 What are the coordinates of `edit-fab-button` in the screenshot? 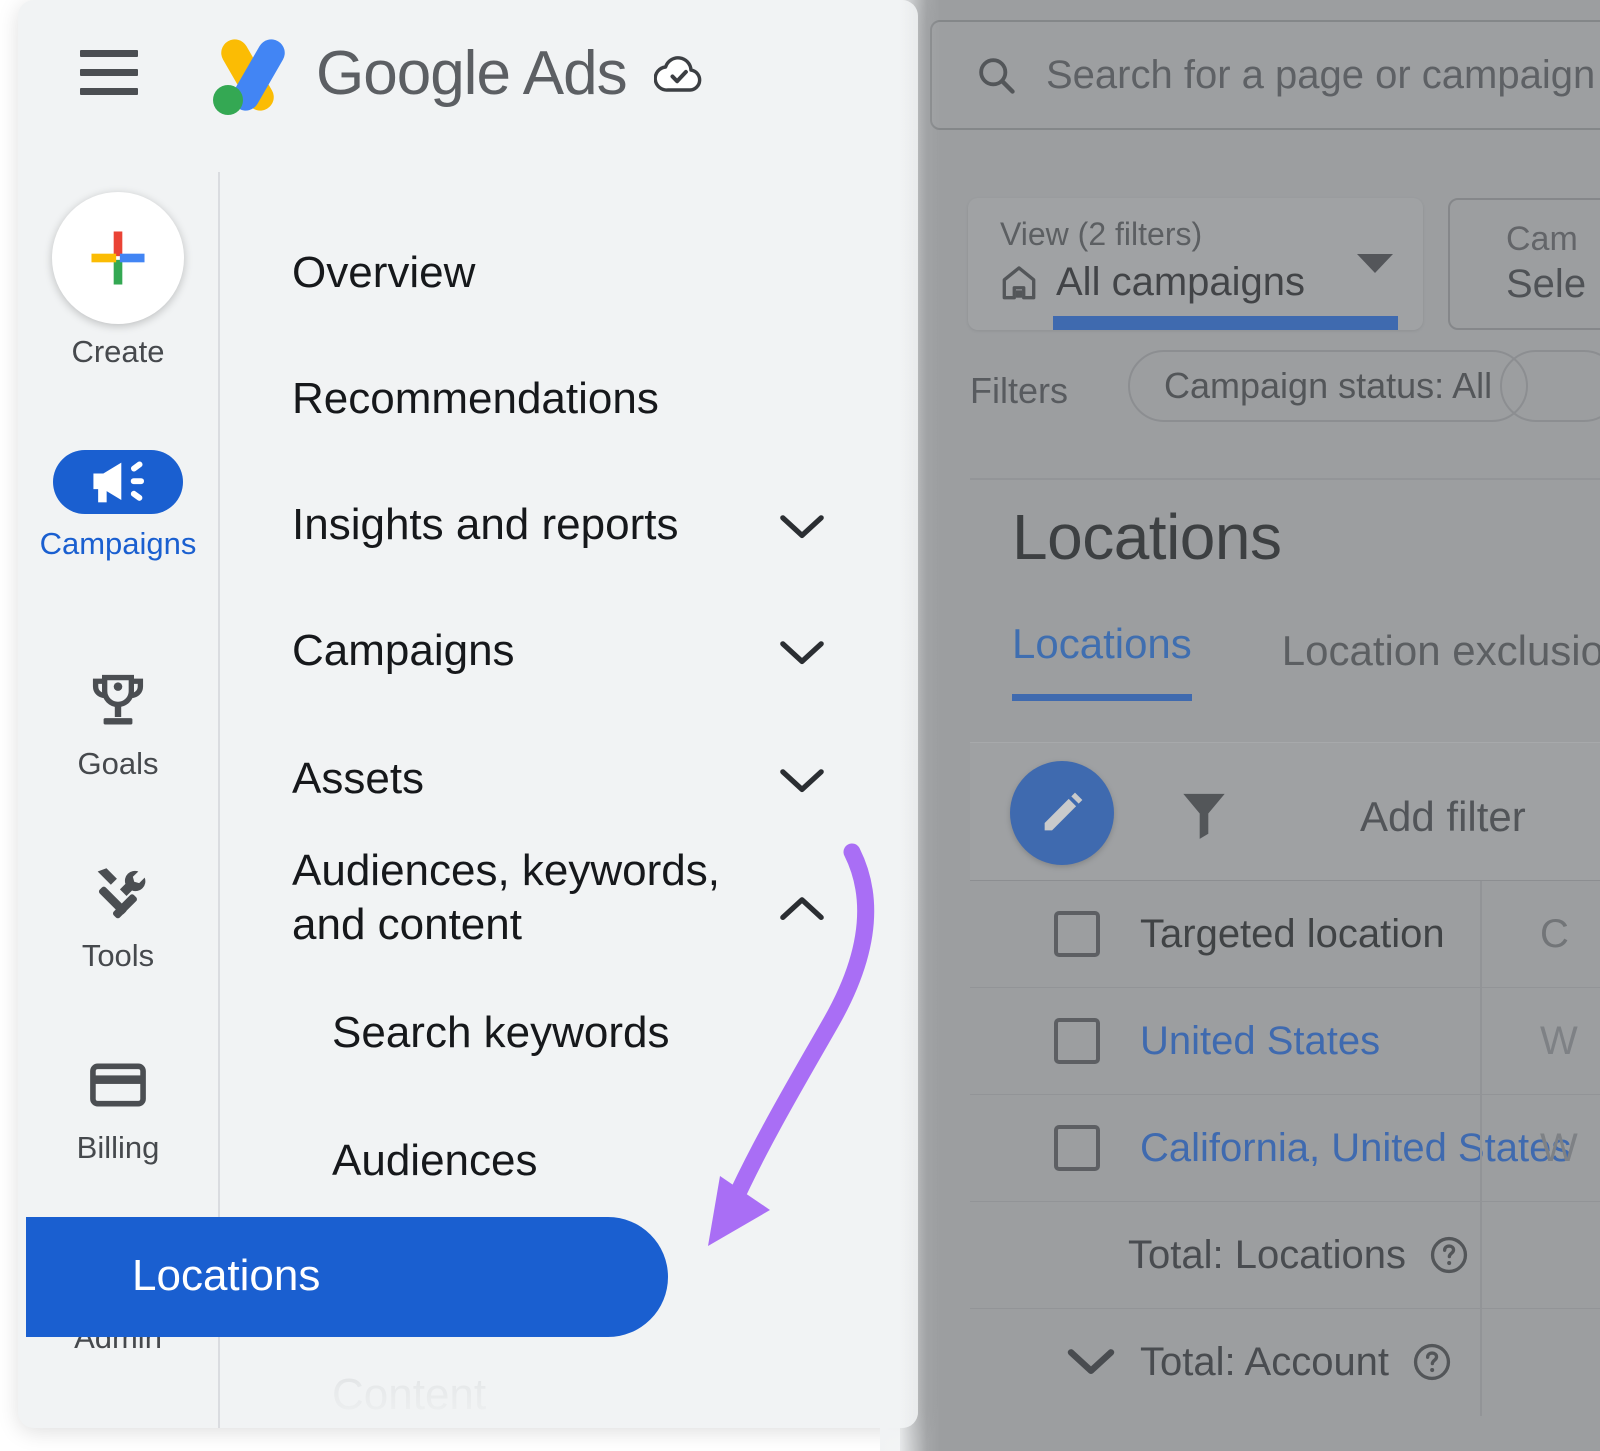 It's located at (1062, 813).